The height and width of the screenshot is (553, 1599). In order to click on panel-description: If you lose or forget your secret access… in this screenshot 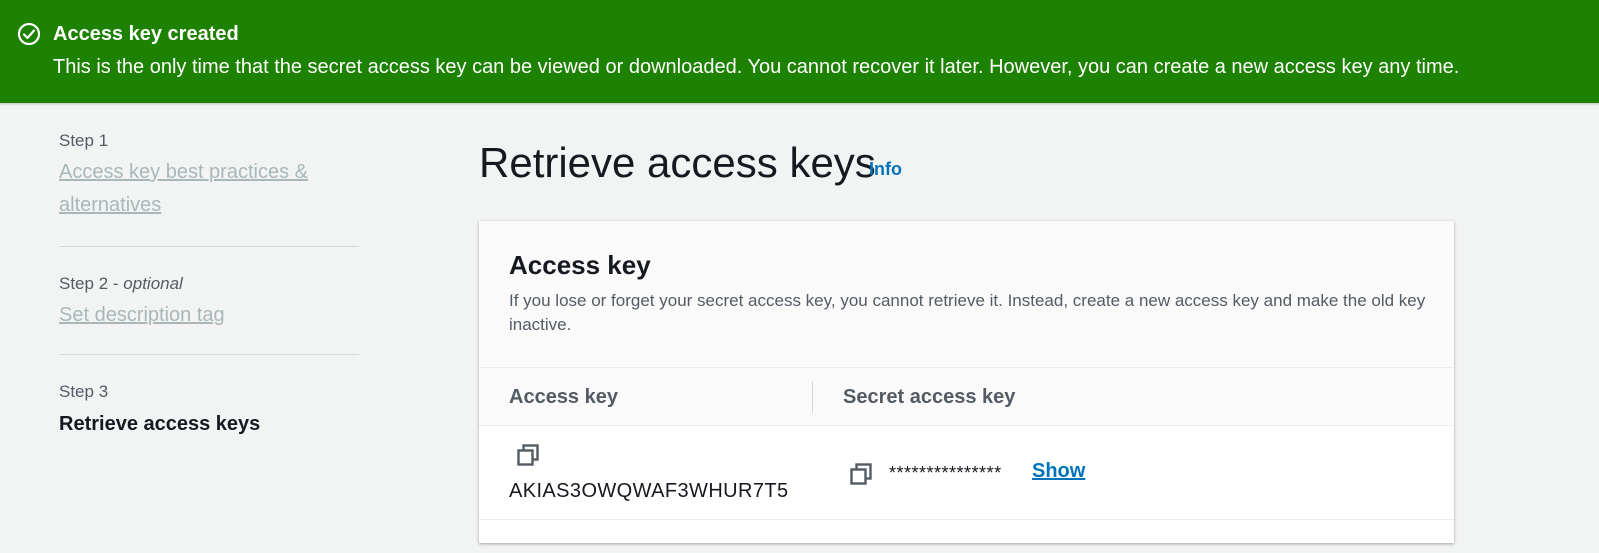, I will do `click(967, 312)`.